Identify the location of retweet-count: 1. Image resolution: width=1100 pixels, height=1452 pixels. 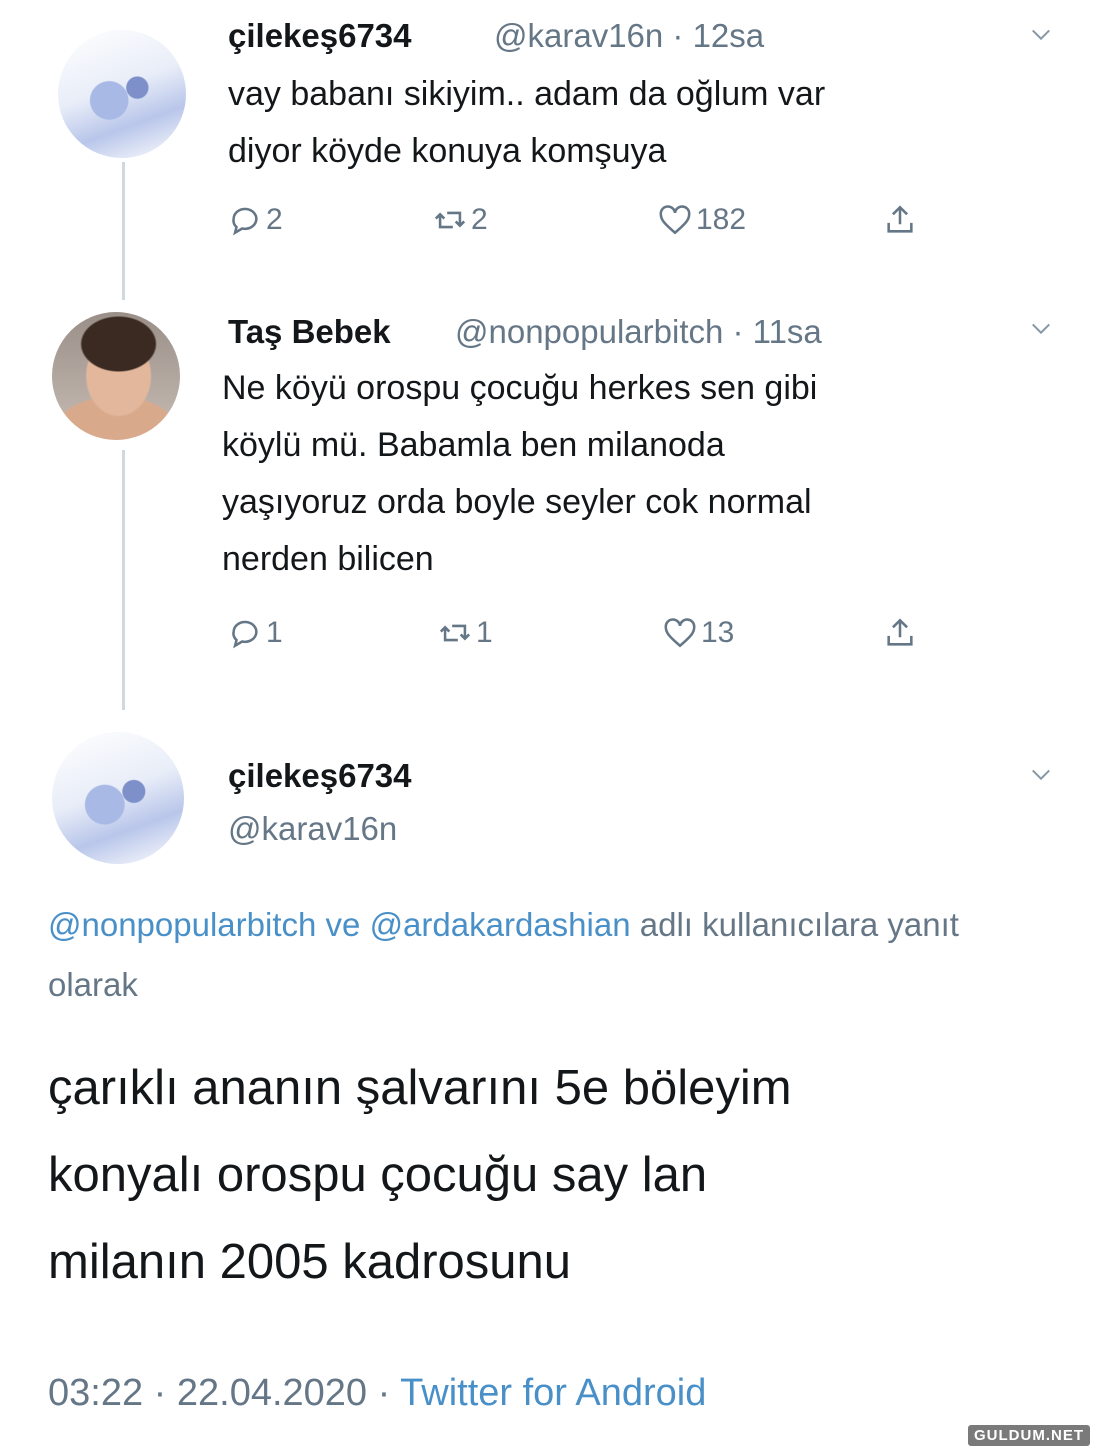
(484, 632).